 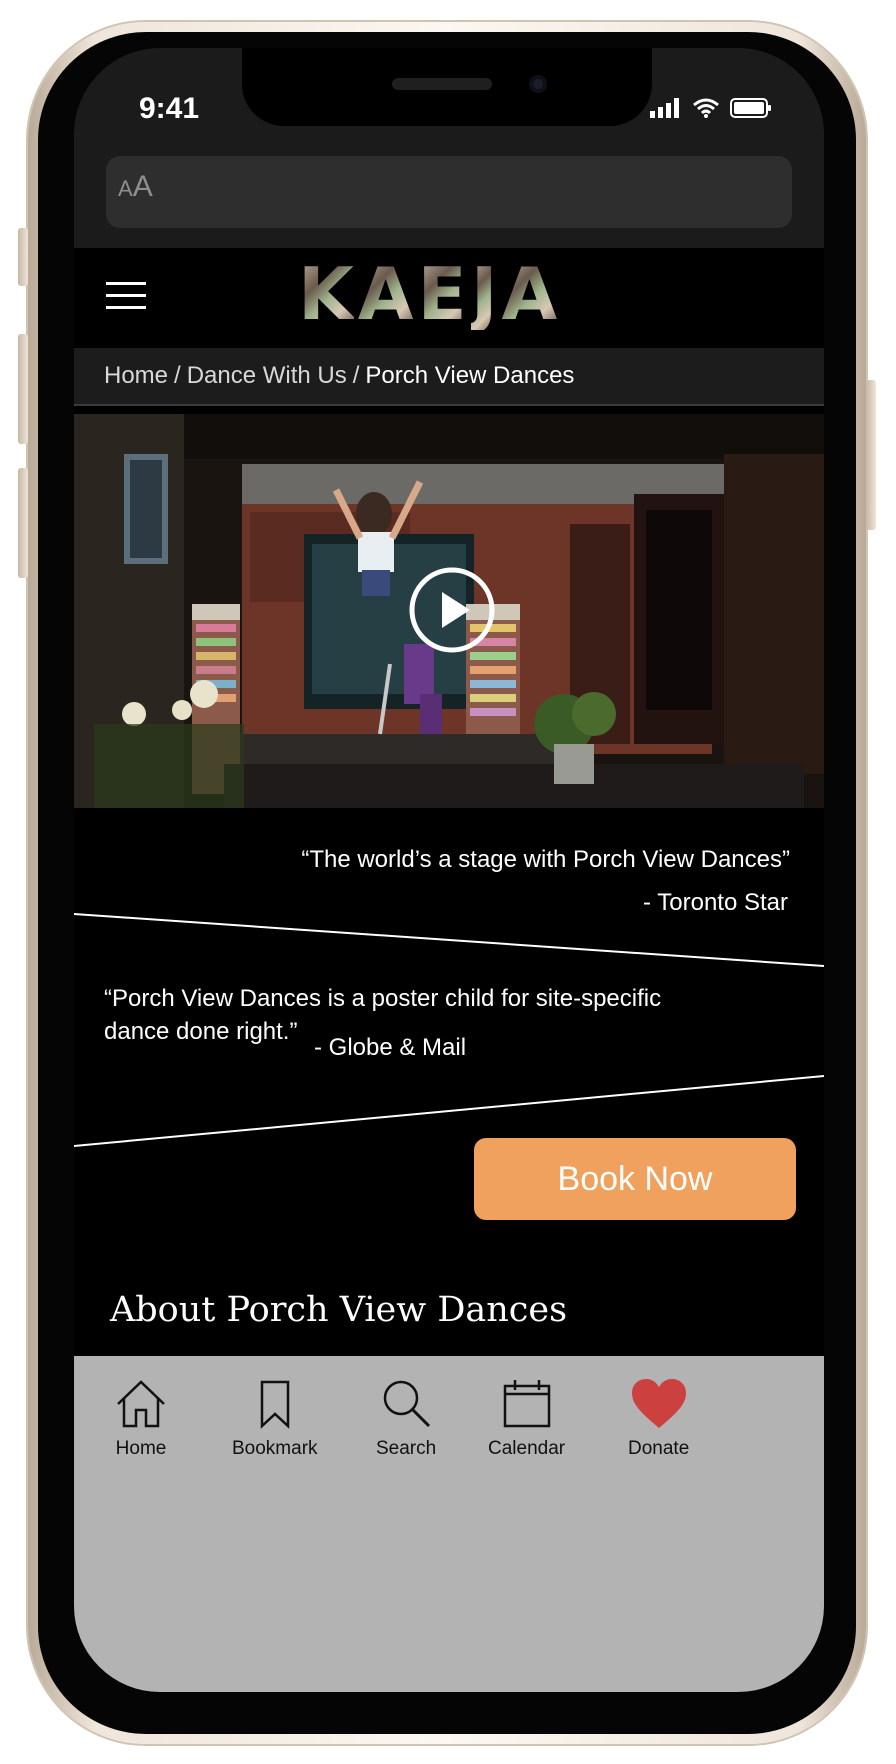 What do you see at coordinates (169, 108) in the screenshot?
I see `status-time: 9:41` at bounding box center [169, 108].